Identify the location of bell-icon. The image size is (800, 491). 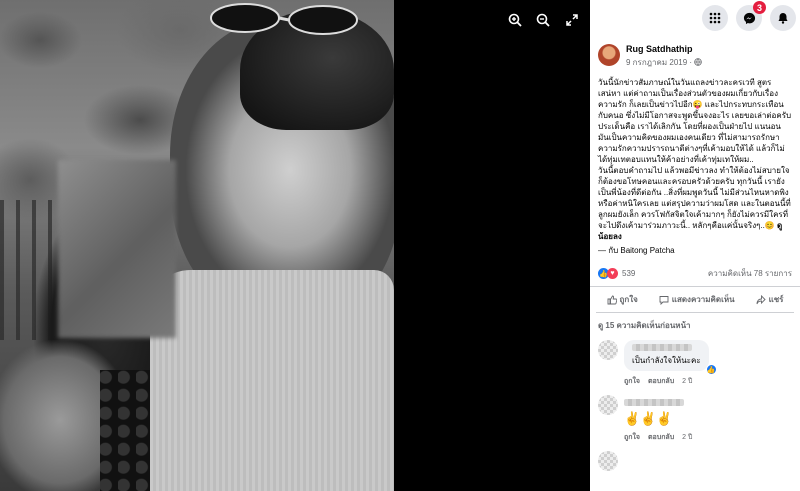
(783, 18).